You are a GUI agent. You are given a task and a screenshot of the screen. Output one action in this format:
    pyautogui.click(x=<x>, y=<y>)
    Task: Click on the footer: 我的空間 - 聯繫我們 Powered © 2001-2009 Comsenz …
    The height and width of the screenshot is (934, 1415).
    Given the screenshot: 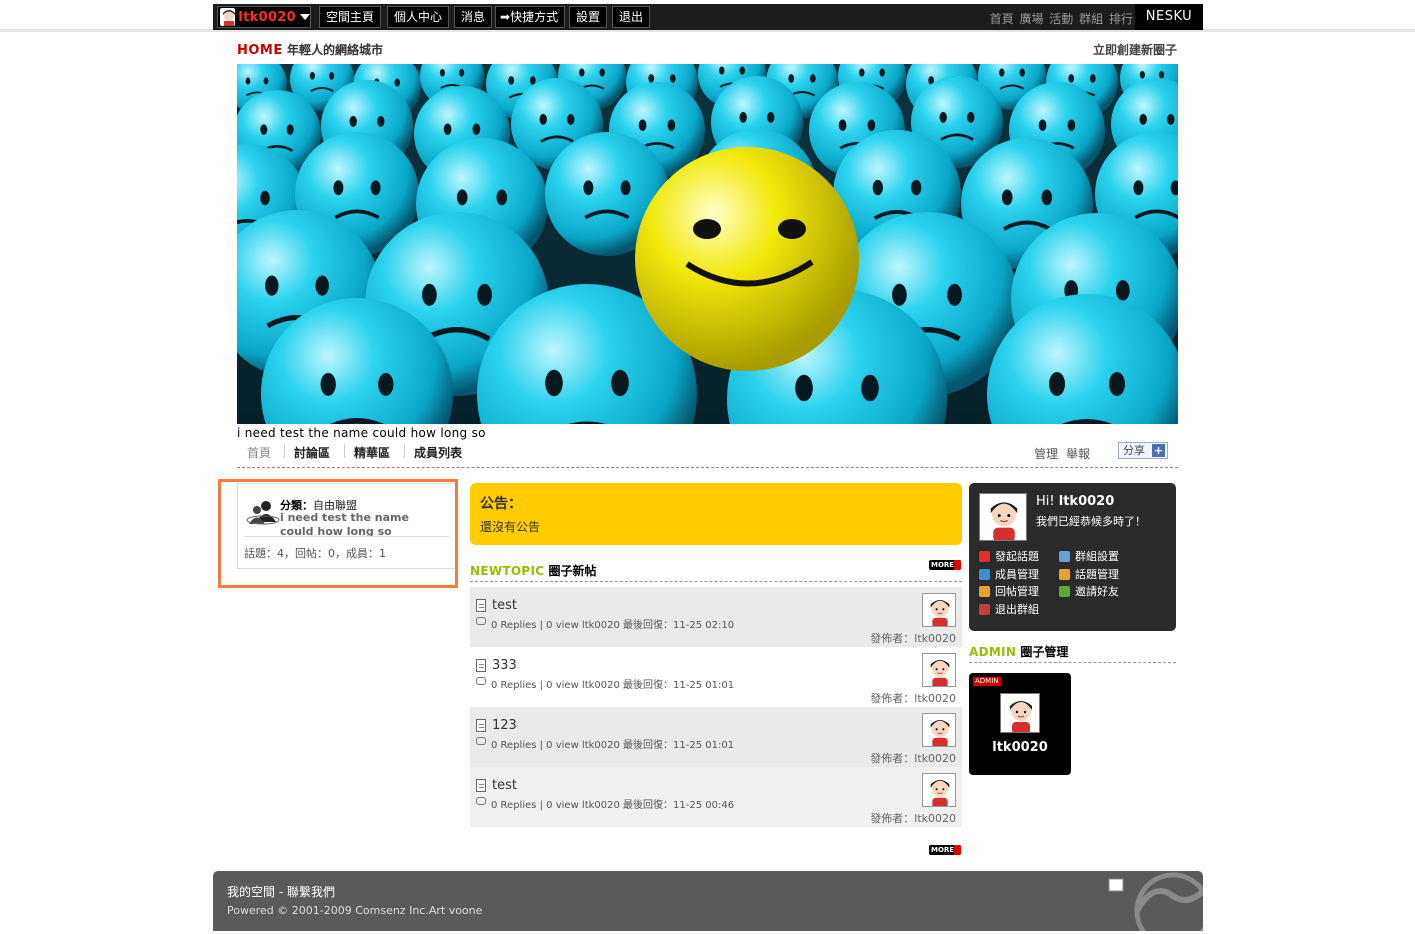 What is the action you would take?
    pyautogui.click(x=712, y=902)
    